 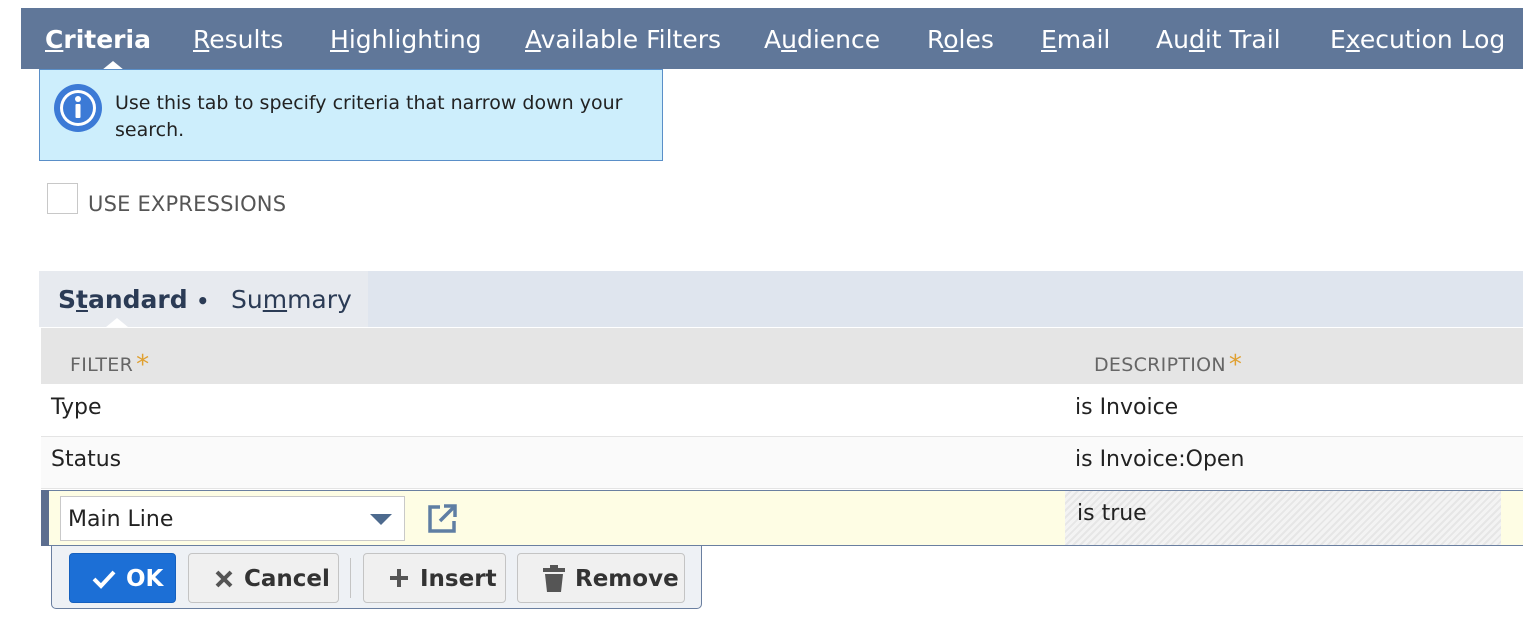 I want to click on remove-button: Remove, so click(x=601, y=578).